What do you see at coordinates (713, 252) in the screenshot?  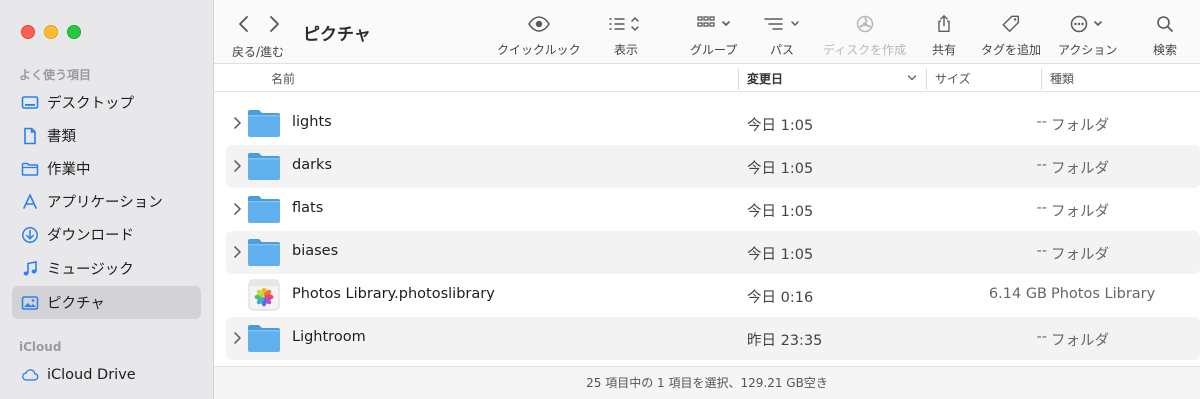 I see `file-row-biases: biases 今日 1:05 -- フォルダ` at bounding box center [713, 252].